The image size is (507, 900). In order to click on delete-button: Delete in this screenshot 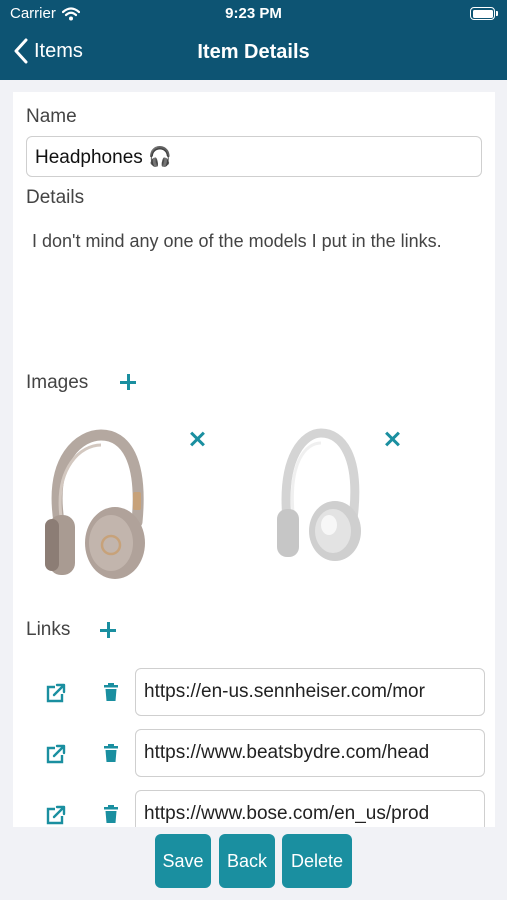, I will do `click(317, 861)`.